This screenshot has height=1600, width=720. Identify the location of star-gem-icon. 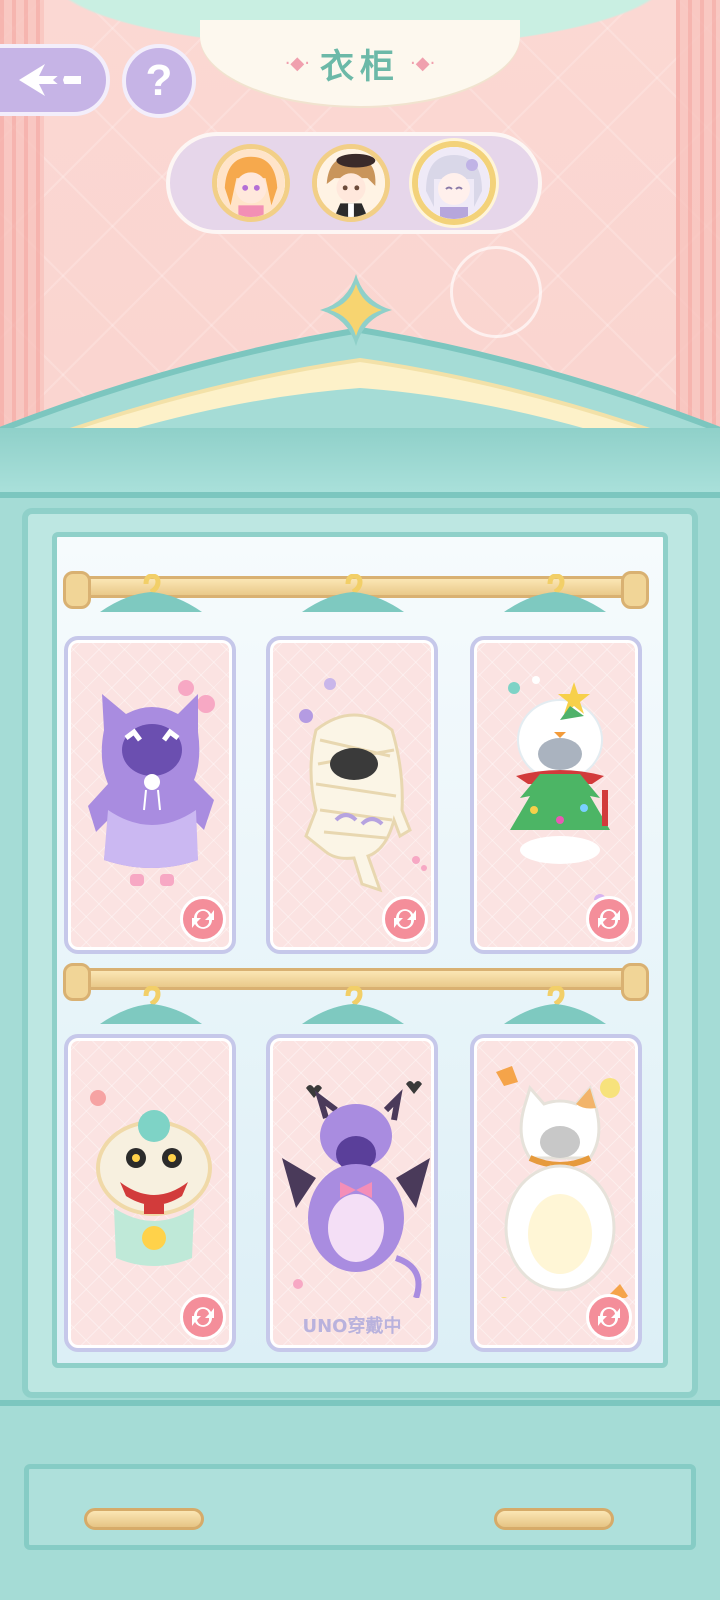
(356, 310).